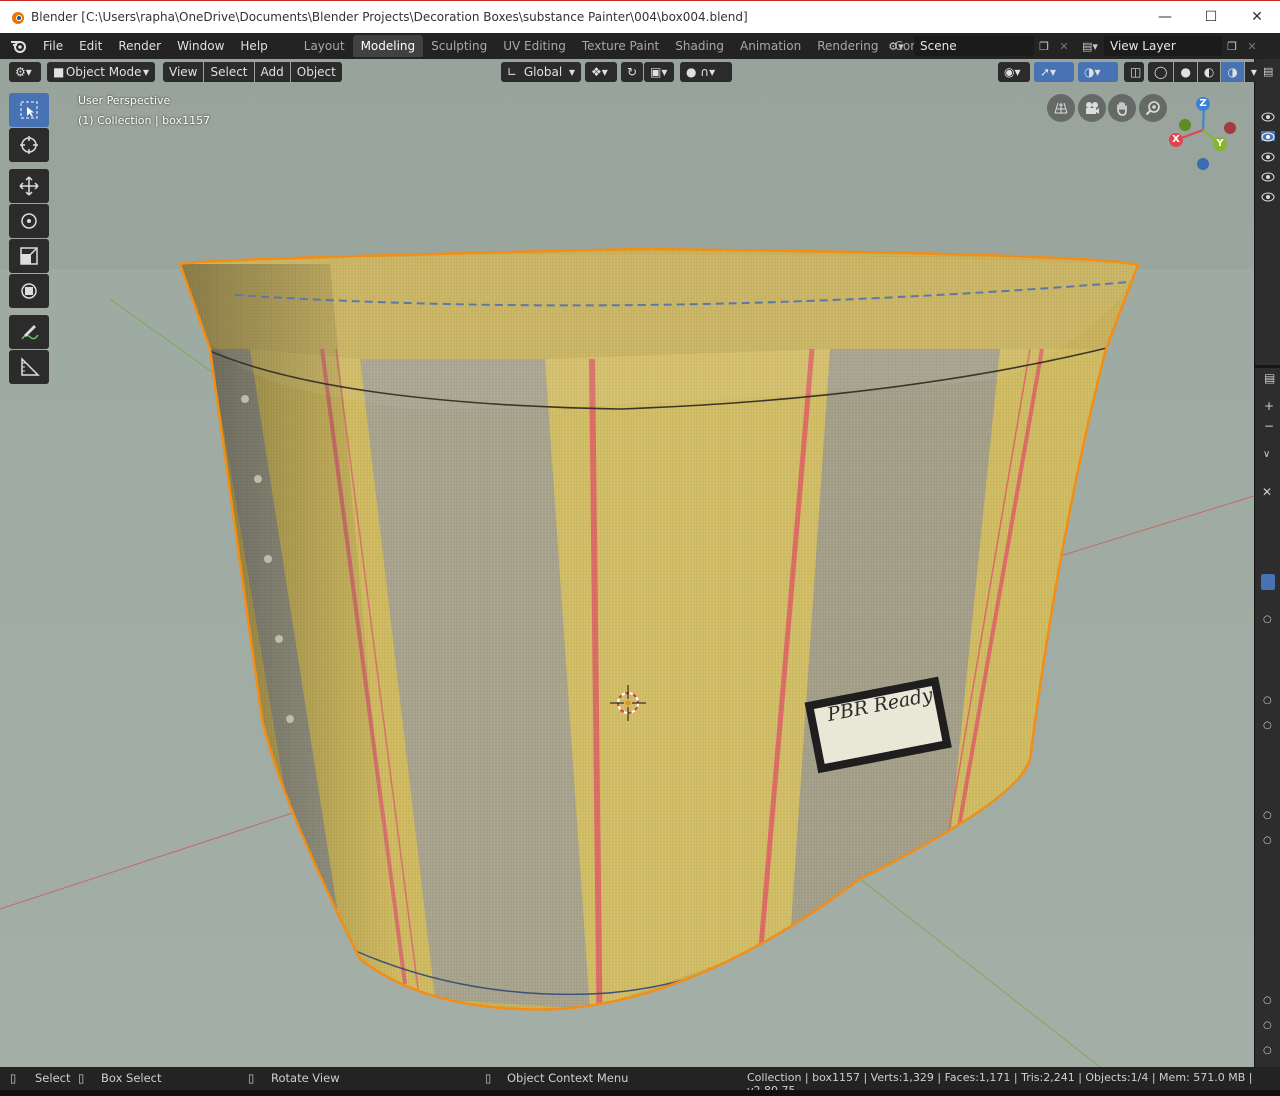  I want to click on outliner-editor-icon: ▤, so click(1268, 71).